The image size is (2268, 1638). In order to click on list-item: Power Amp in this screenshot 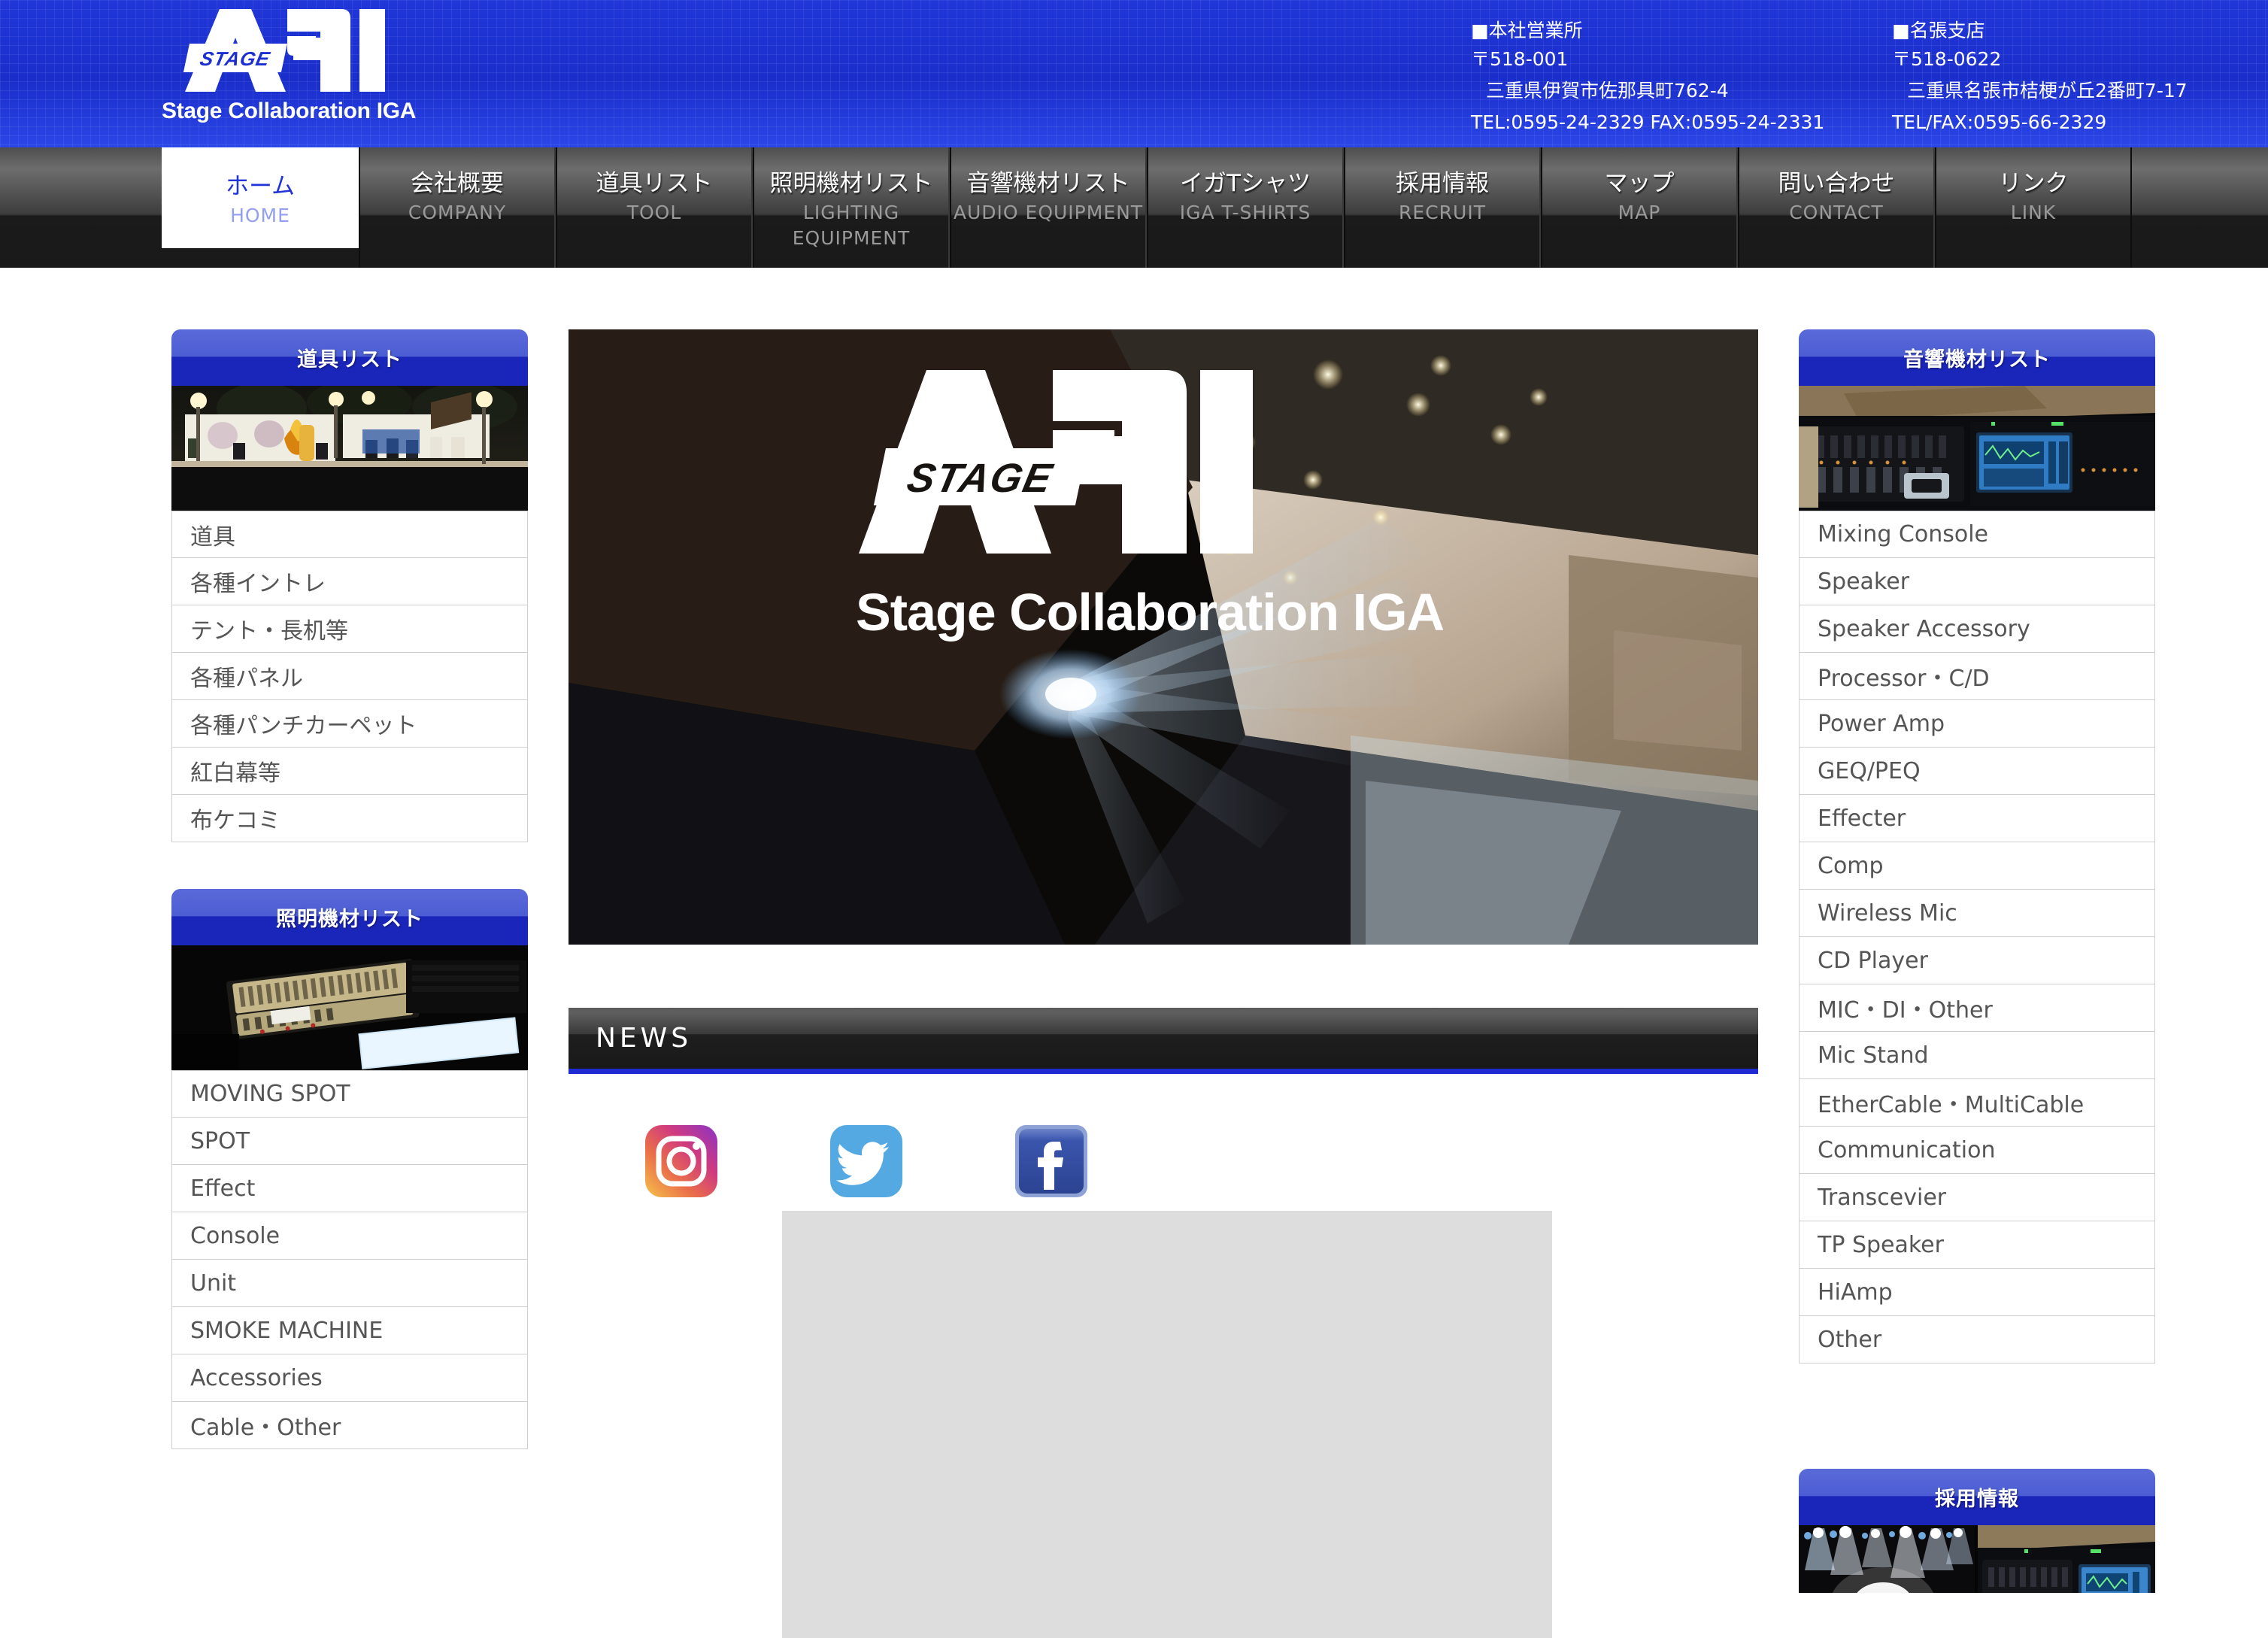, I will do `click(1977, 724)`.